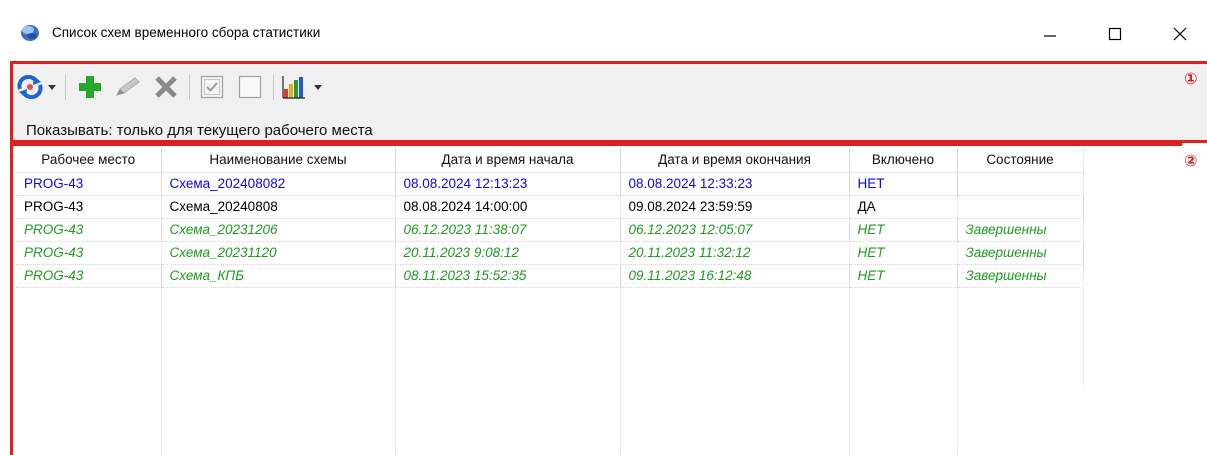  I want to click on add-button, so click(90, 87).